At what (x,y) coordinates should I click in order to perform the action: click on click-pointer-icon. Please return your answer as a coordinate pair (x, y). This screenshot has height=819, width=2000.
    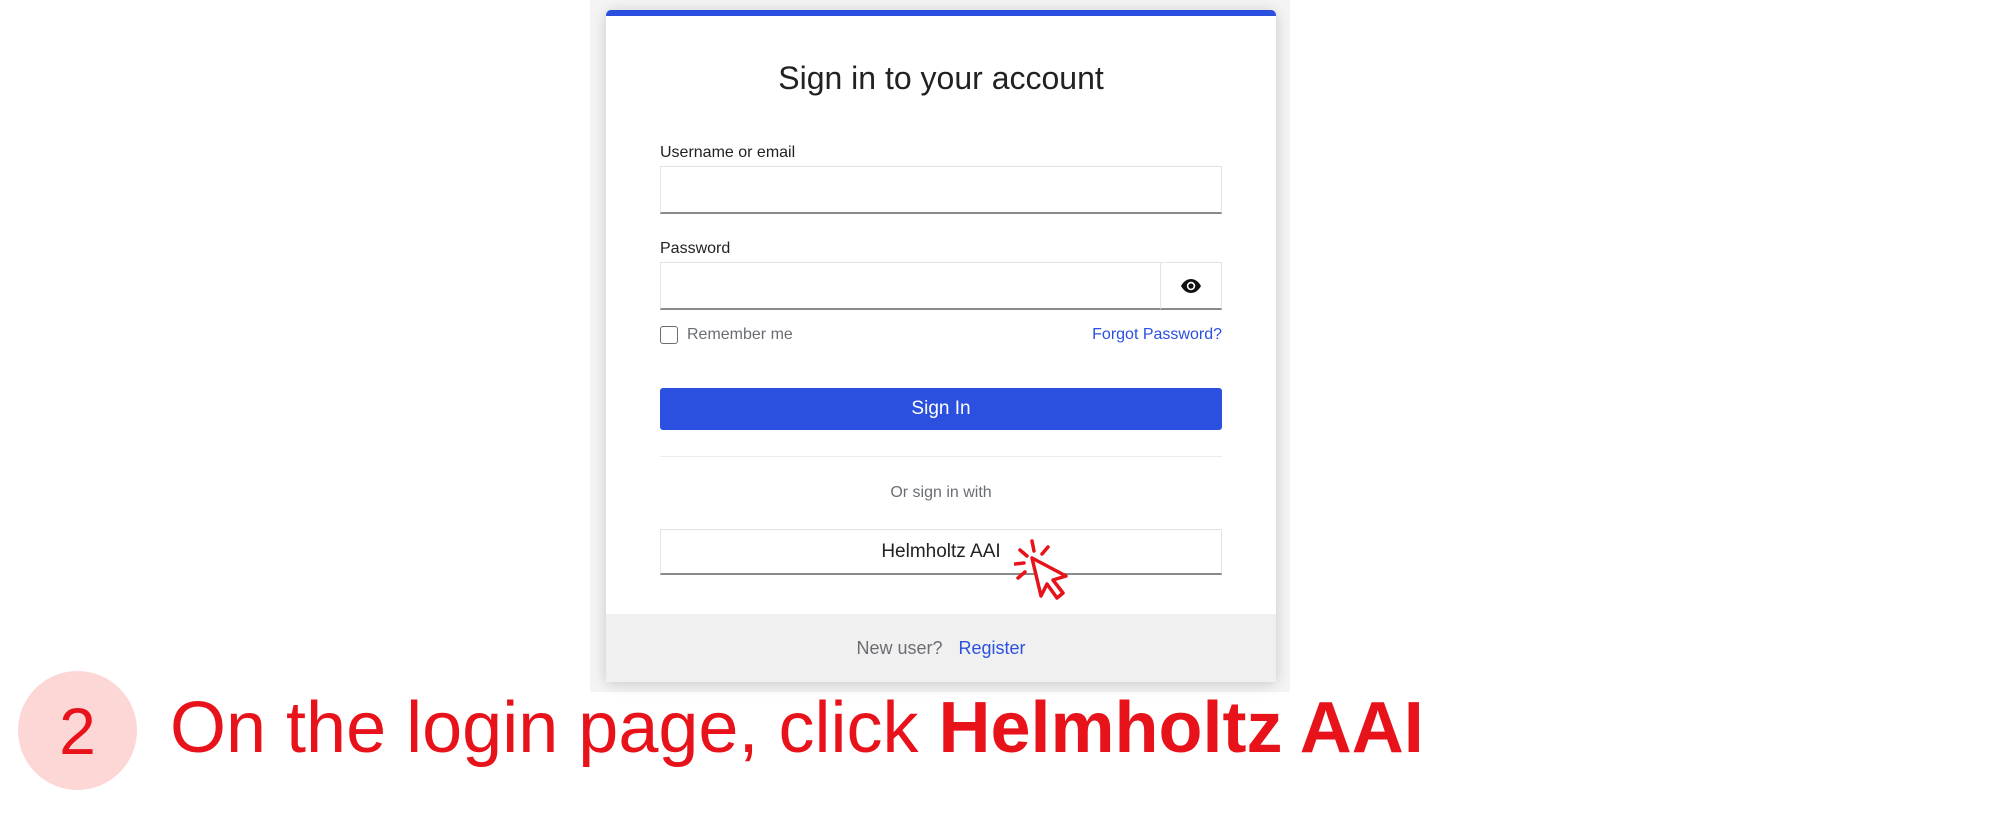
    Looking at the image, I should click on (1041, 569).